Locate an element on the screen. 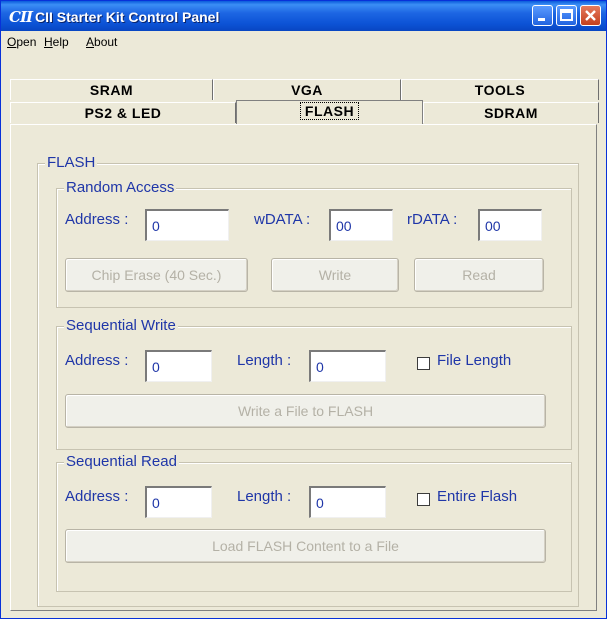  sw-length-input: 0 is located at coordinates (347, 366).